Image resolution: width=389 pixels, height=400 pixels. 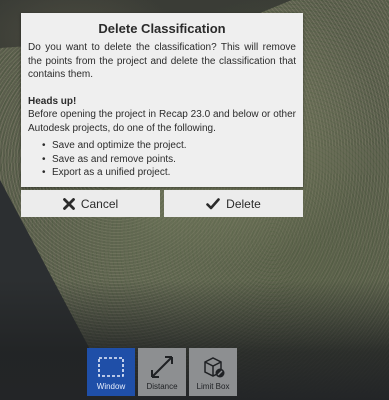 I want to click on window-selection-icon, so click(x=111, y=367).